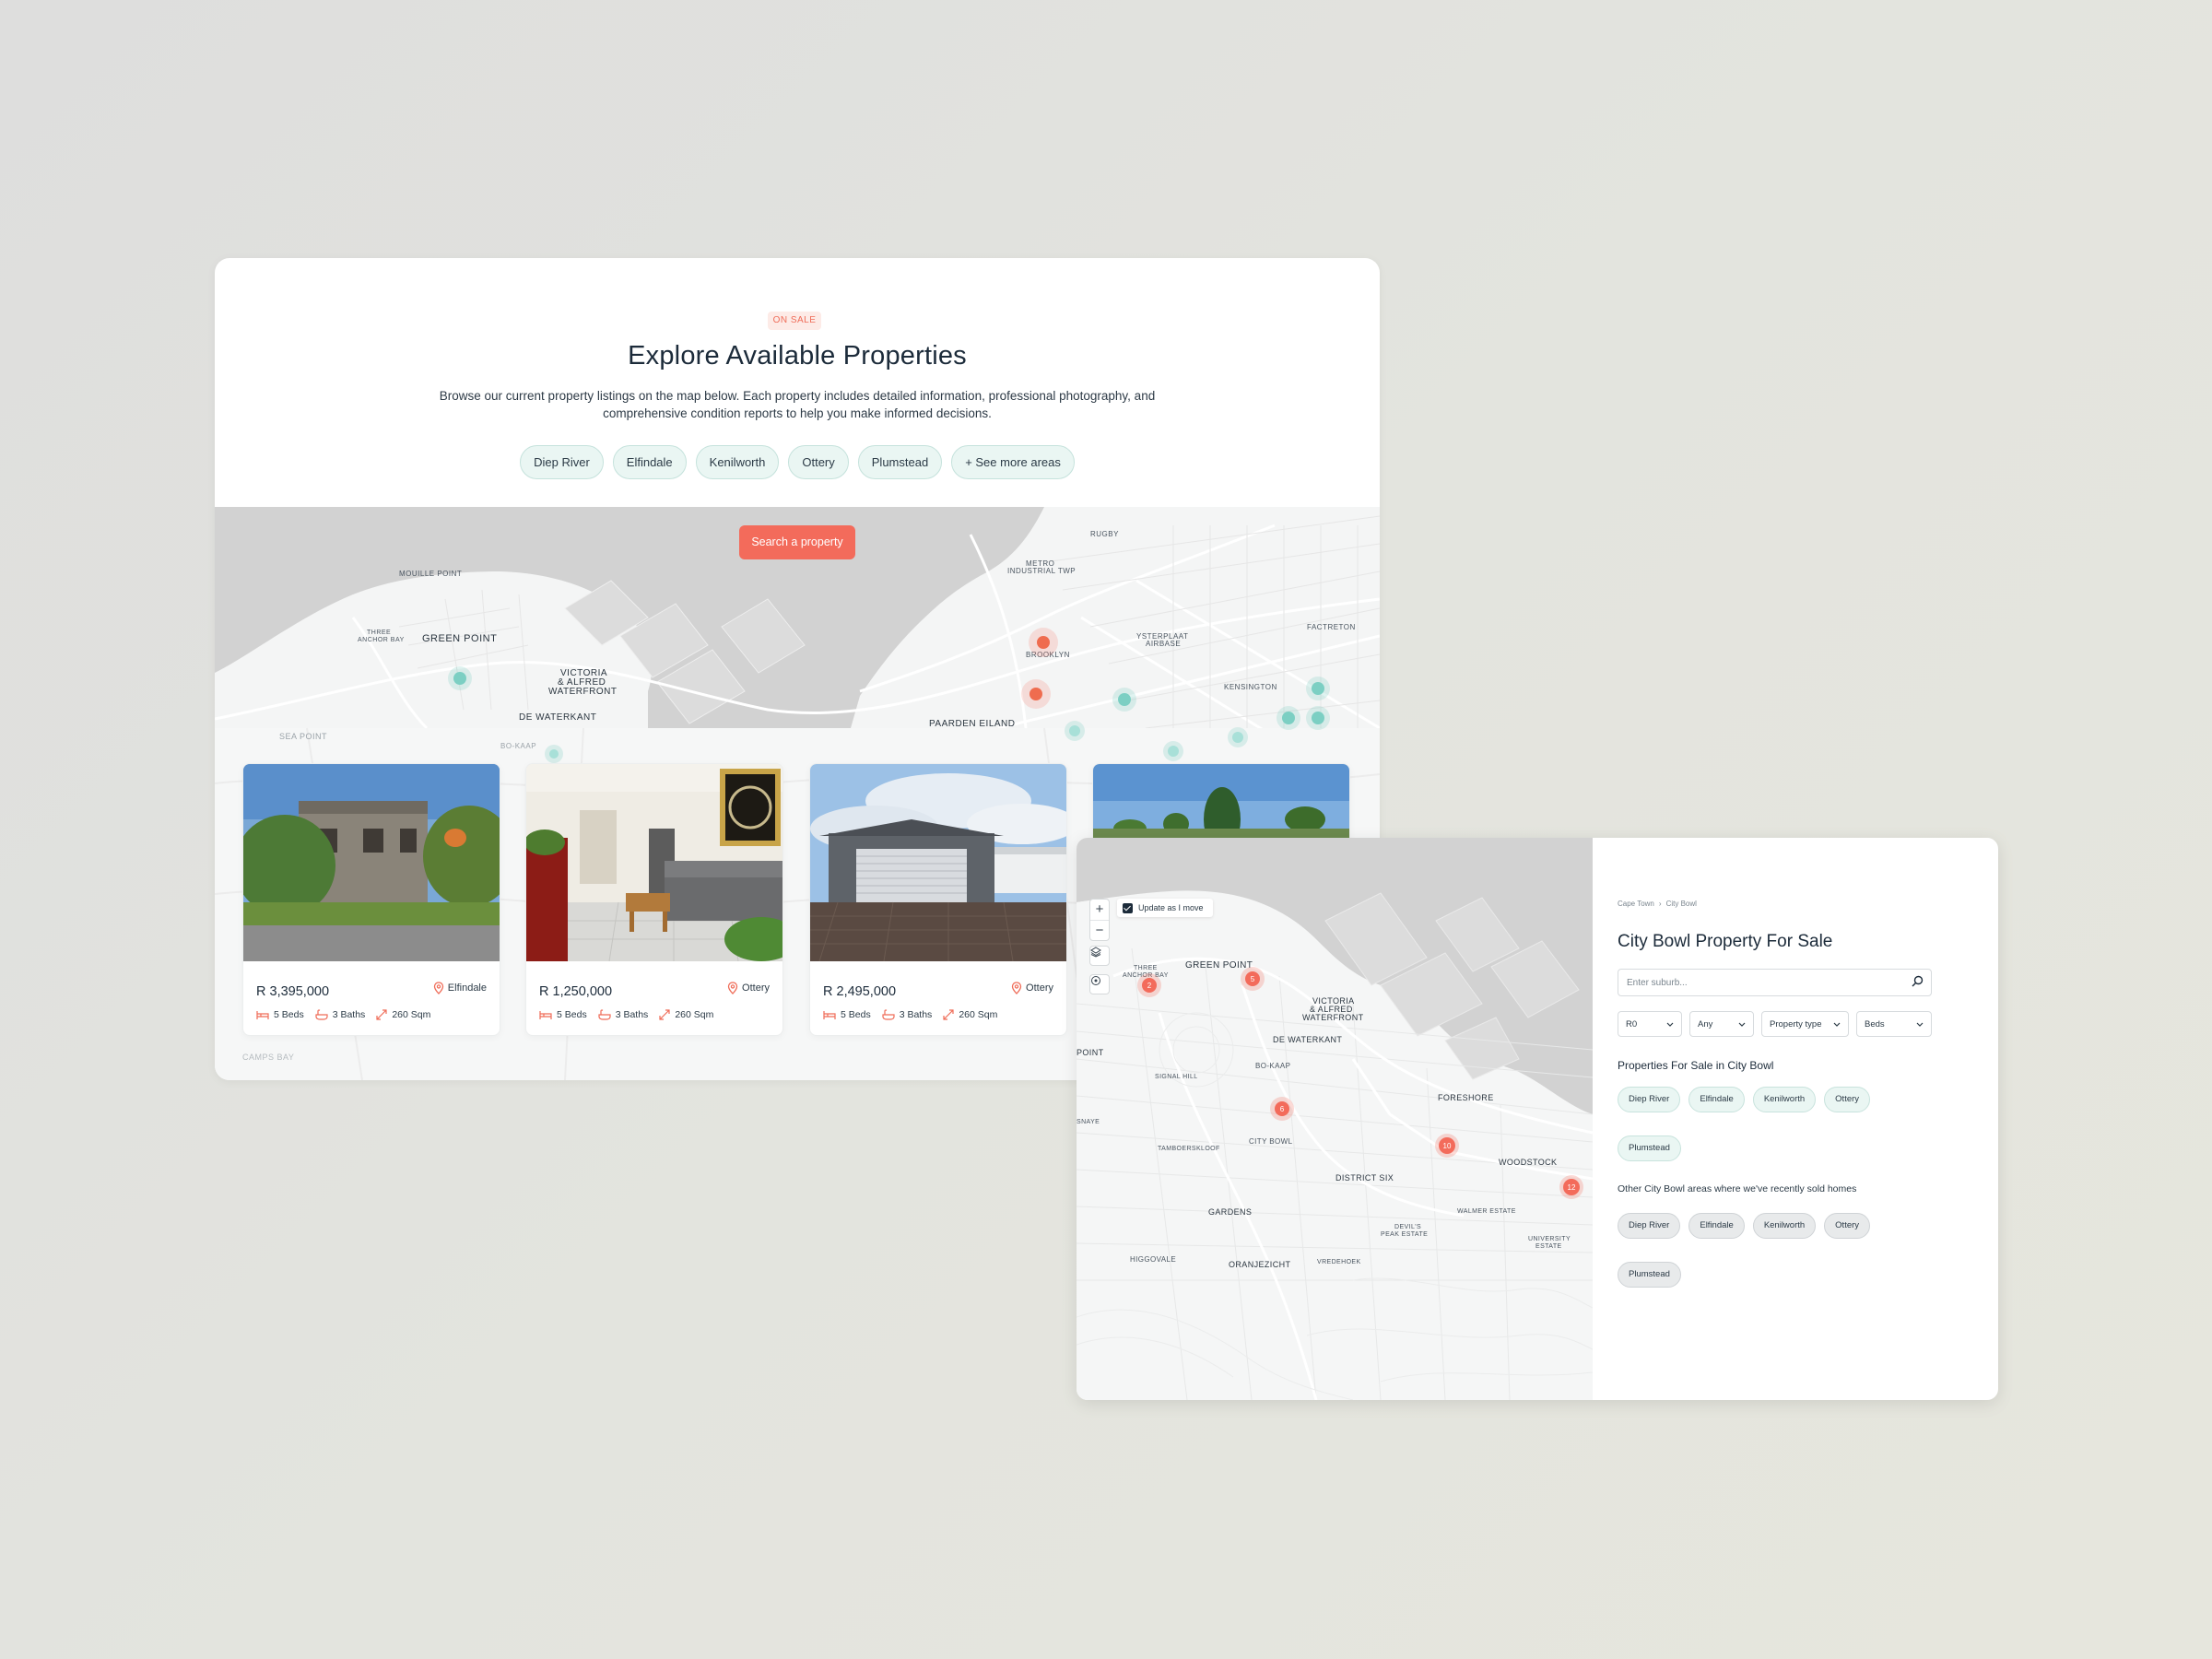 The height and width of the screenshot is (1659, 2212). Describe the element at coordinates (1090, 1052) in the screenshot. I see `svg-text: POINT` at that location.